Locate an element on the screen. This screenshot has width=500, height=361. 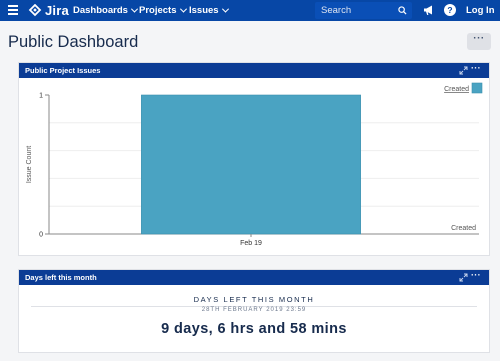
search-box is located at coordinates (363, 10).